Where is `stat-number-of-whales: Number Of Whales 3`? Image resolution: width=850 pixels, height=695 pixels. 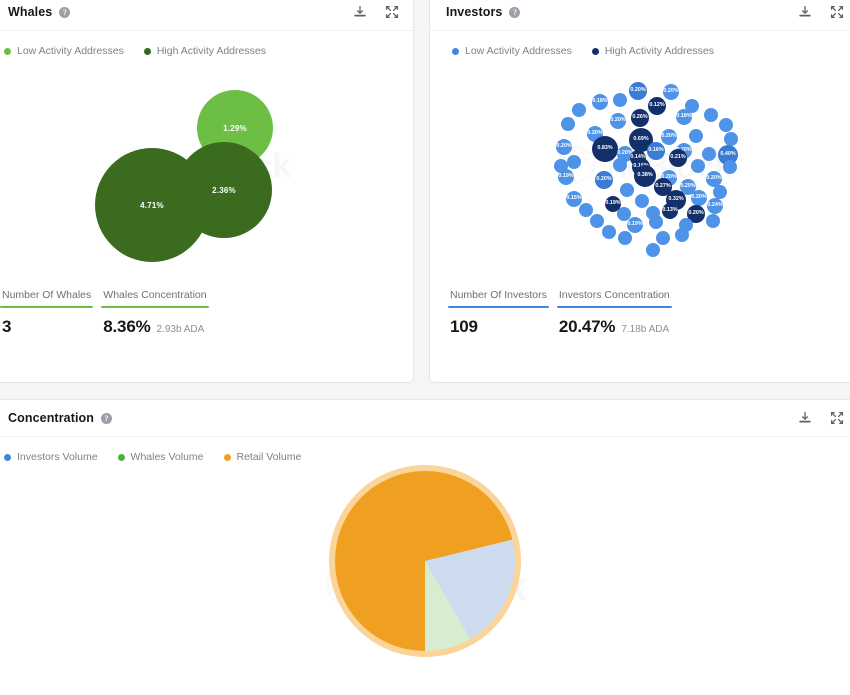
stat-number-of-whales: Number Of Whales 3 is located at coordinates (47, 313).